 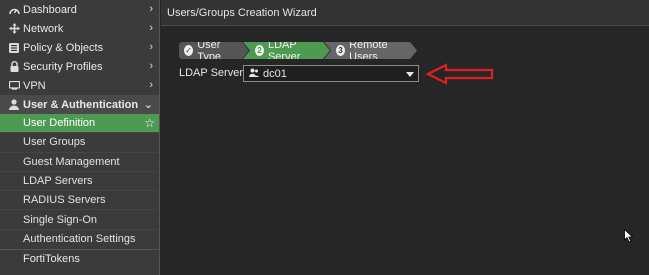 What do you see at coordinates (51, 259) in the screenshot?
I see `sidebar-item-label: FortiTokens` at bounding box center [51, 259].